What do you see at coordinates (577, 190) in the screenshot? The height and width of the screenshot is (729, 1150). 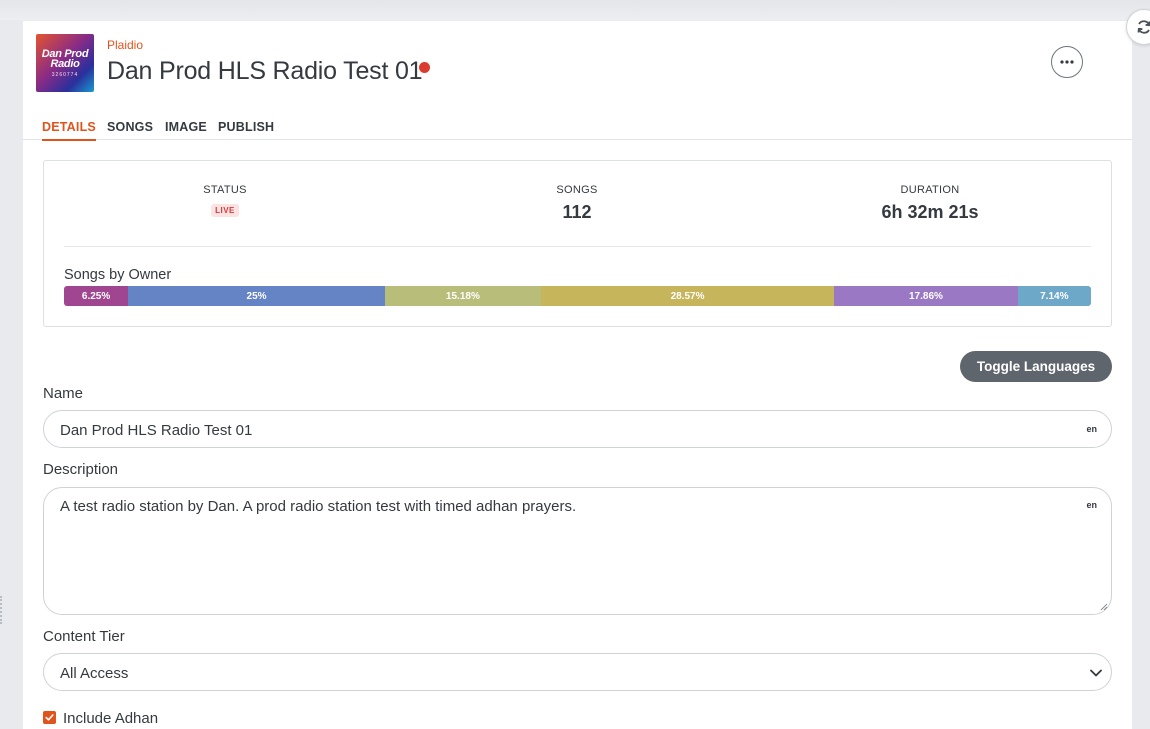 I see `songs-label: SONGS` at bounding box center [577, 190].